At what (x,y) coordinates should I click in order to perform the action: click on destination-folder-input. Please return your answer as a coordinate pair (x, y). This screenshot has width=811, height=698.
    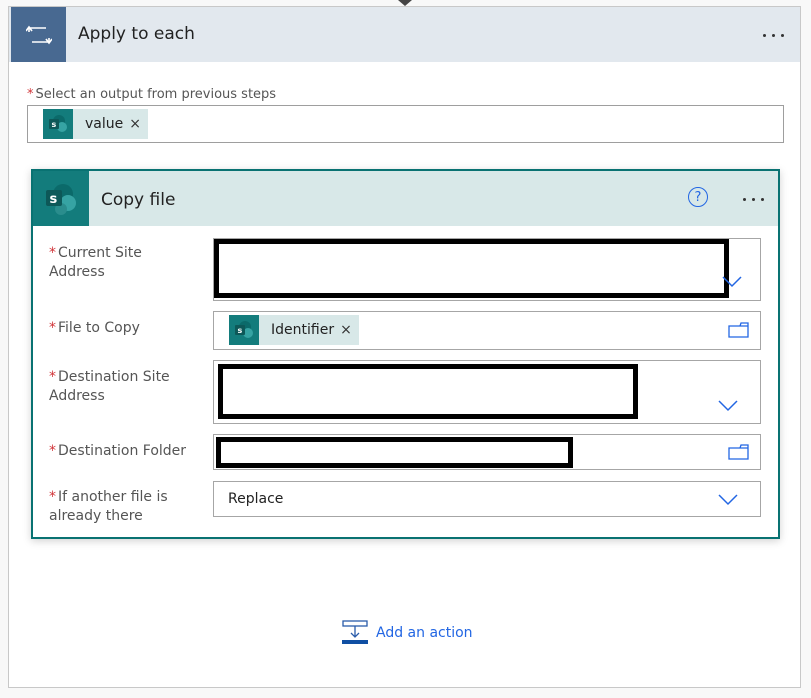
    Looking at the image, I should click on (487, 452).